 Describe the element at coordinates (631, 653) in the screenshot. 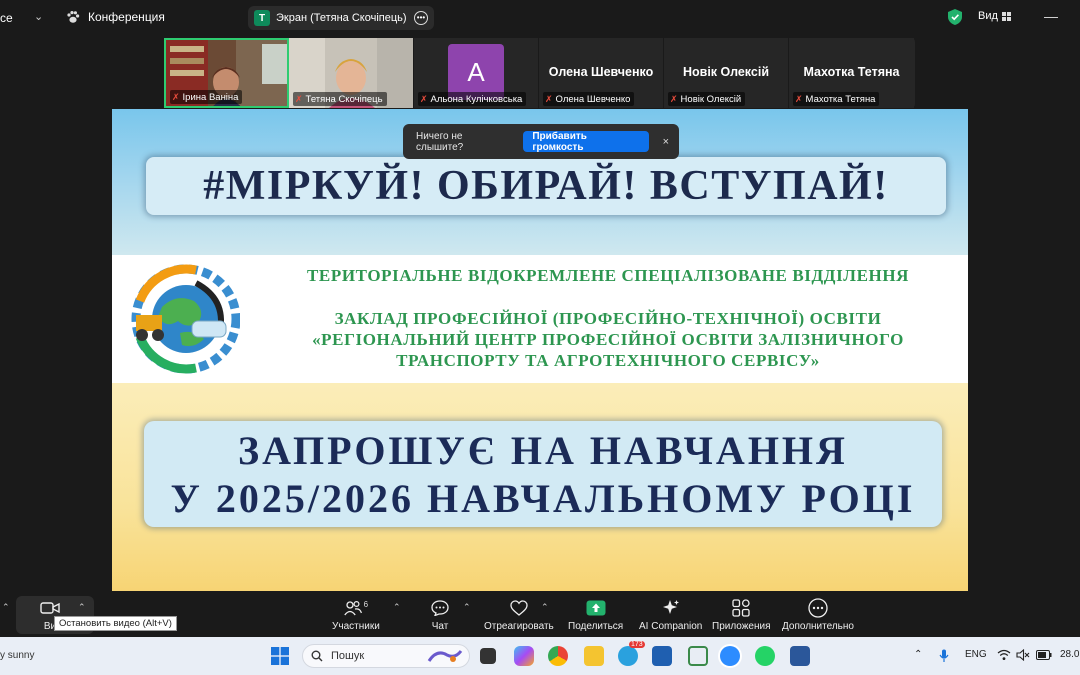

I see `telegram-icon: 173` at that location.